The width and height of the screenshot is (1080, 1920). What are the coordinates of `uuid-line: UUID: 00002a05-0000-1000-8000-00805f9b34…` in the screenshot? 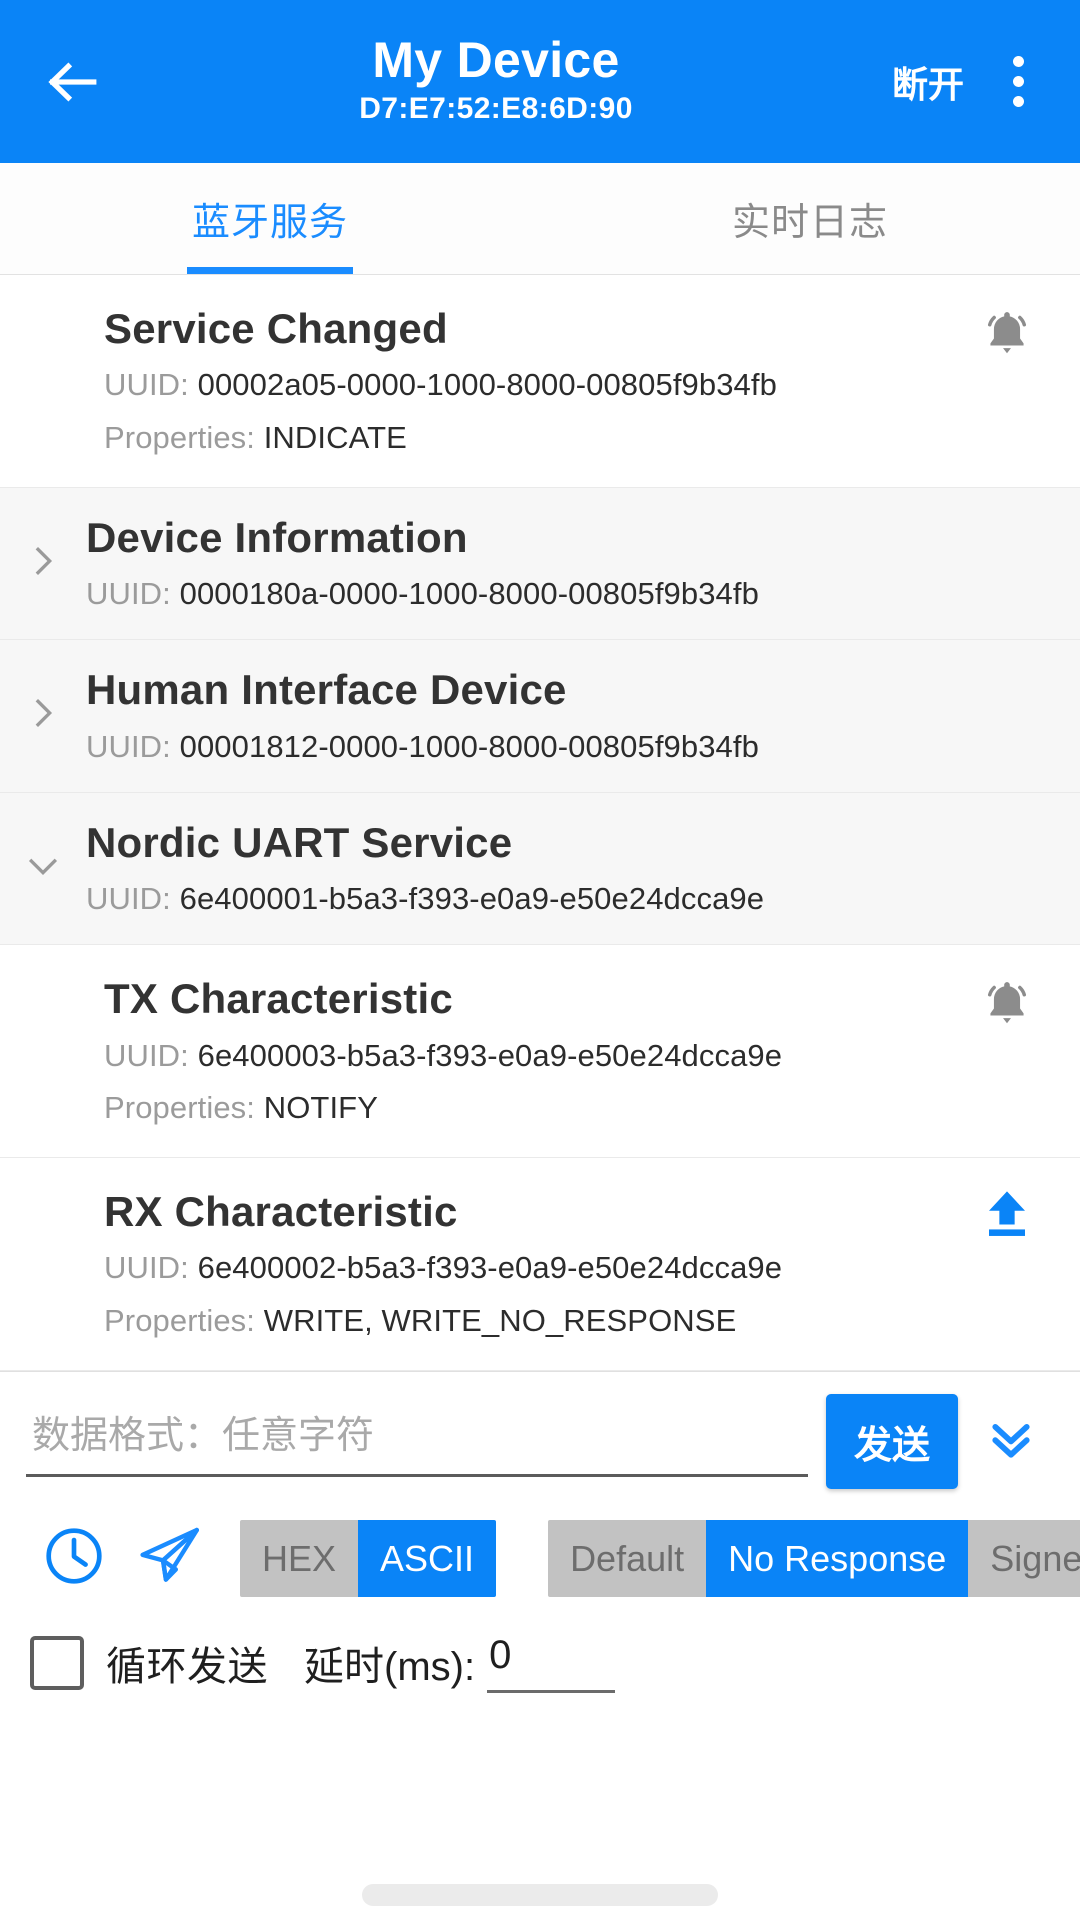 It's located at (534, 384).